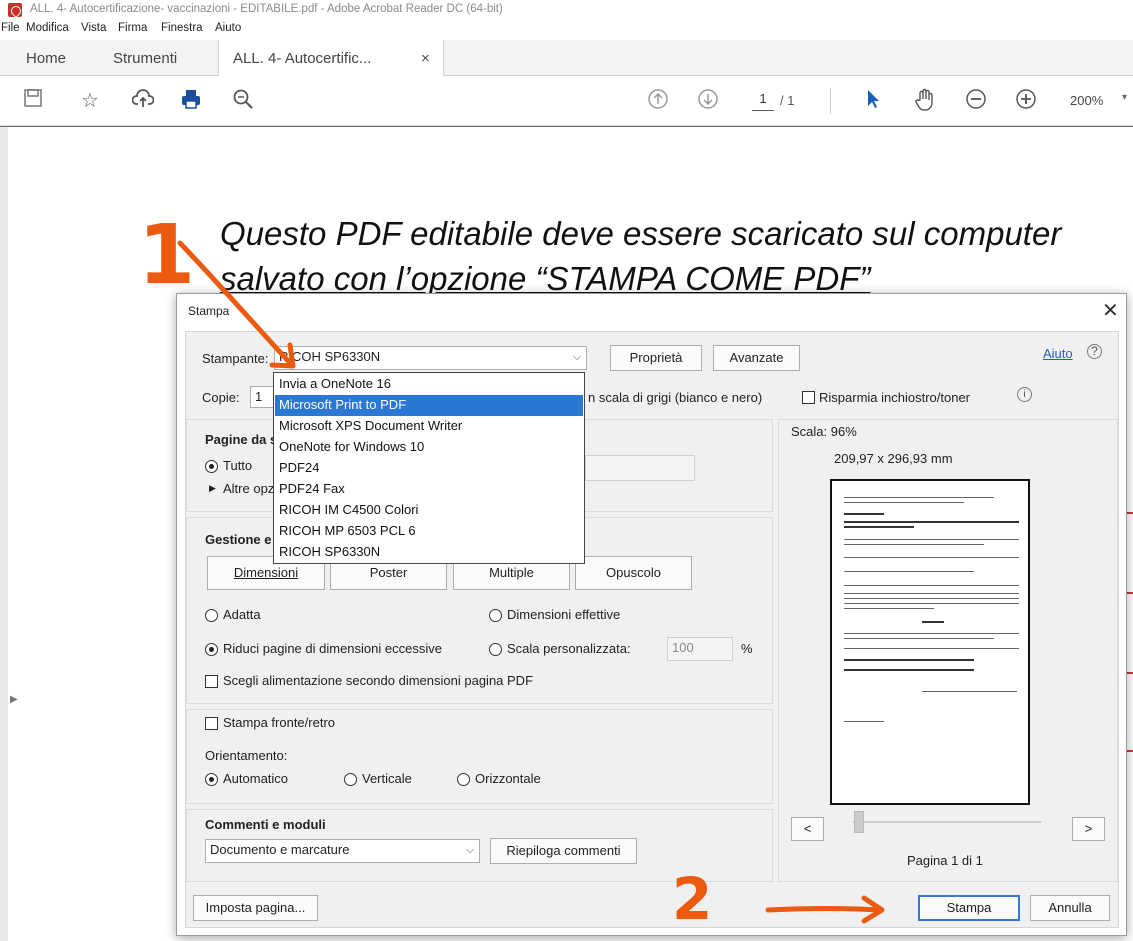 Image resolution: width=1133 pixels, height=941 pixels. Describe the element at coordinates (925, 101) in the screenshot. I see `hand-tool-icon` at that location.